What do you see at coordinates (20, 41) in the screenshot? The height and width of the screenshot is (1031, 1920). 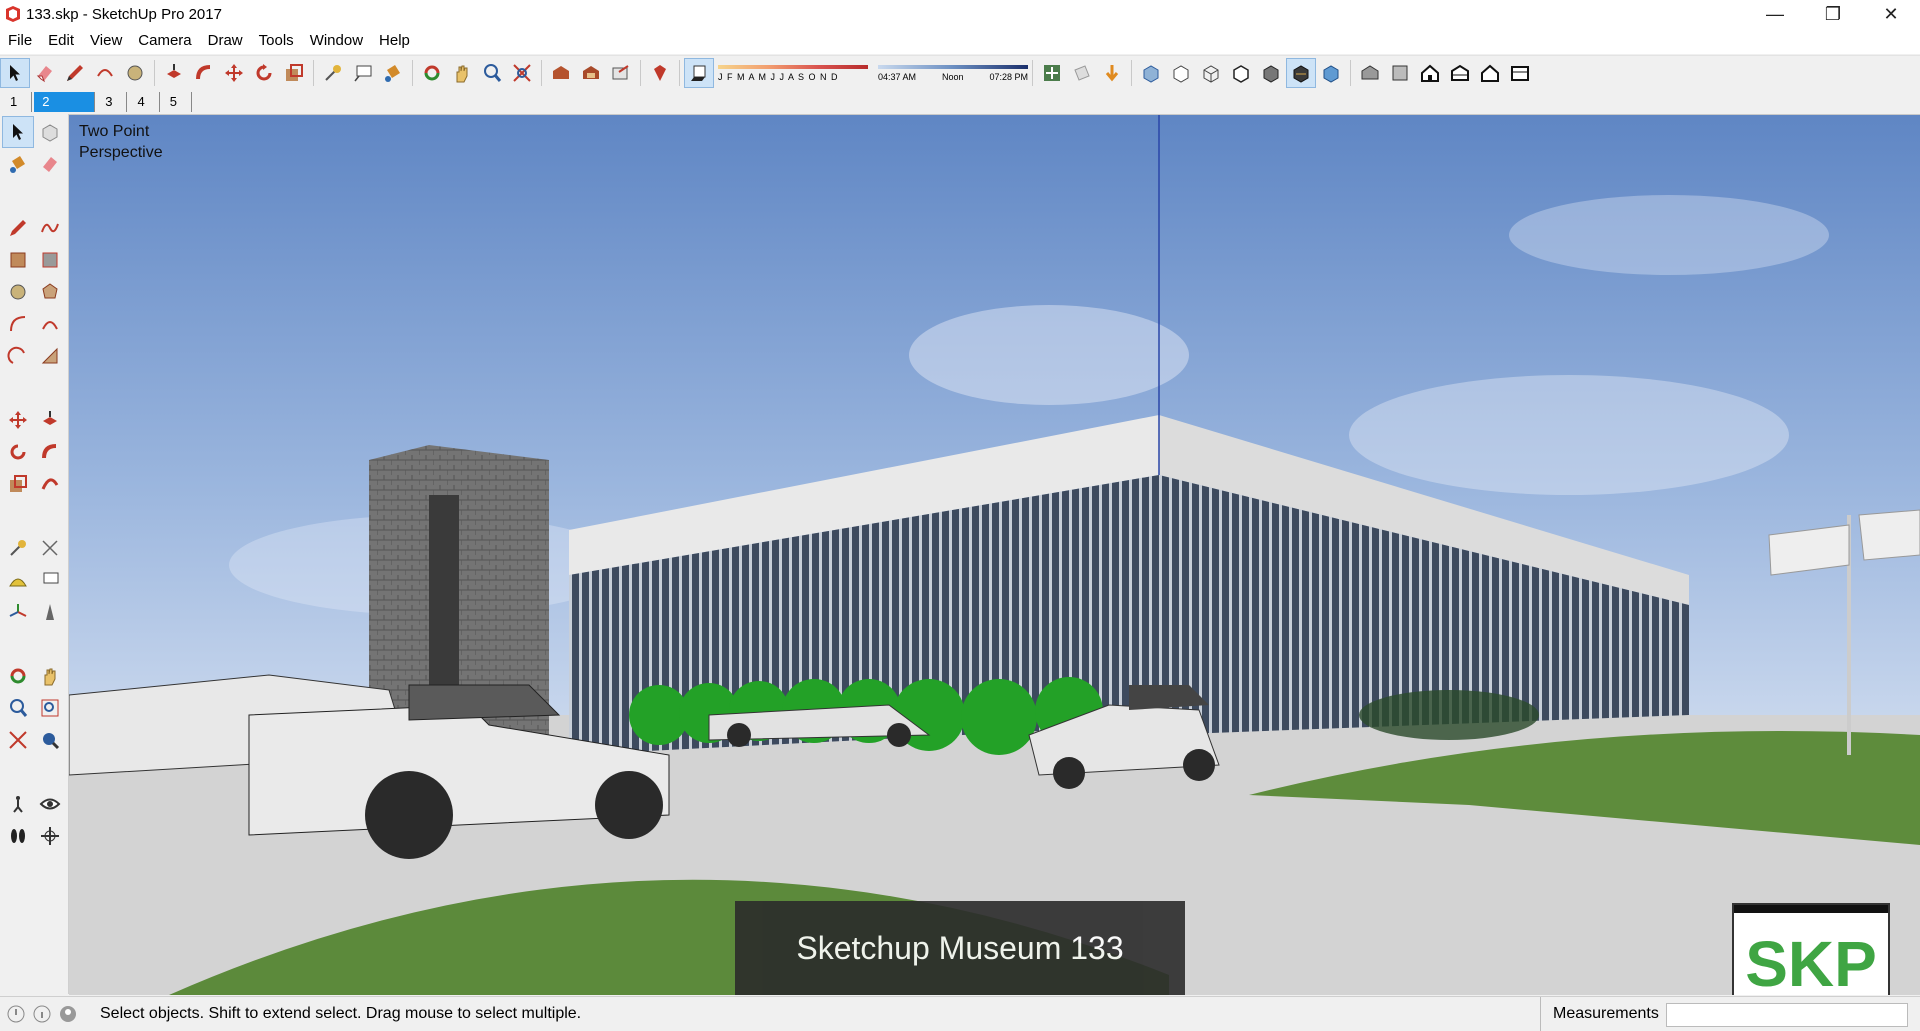 I see `menu-file: File` at bounding box center [20, 41].